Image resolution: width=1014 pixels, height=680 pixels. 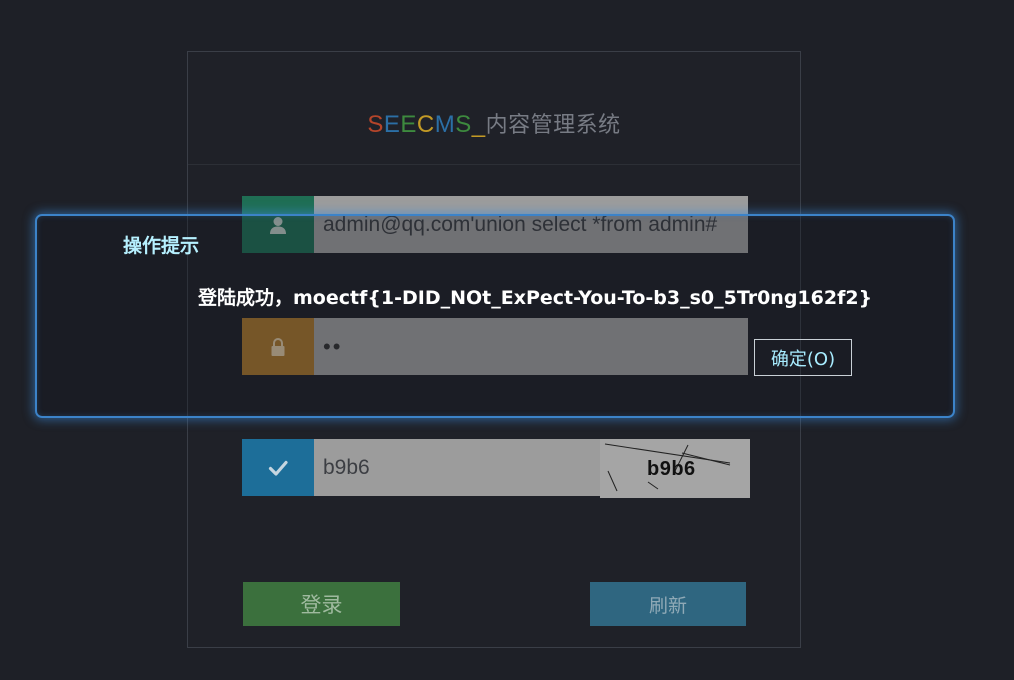 I want to click on logo-suffix: 内容管理系统, so click(x=553, y=125).